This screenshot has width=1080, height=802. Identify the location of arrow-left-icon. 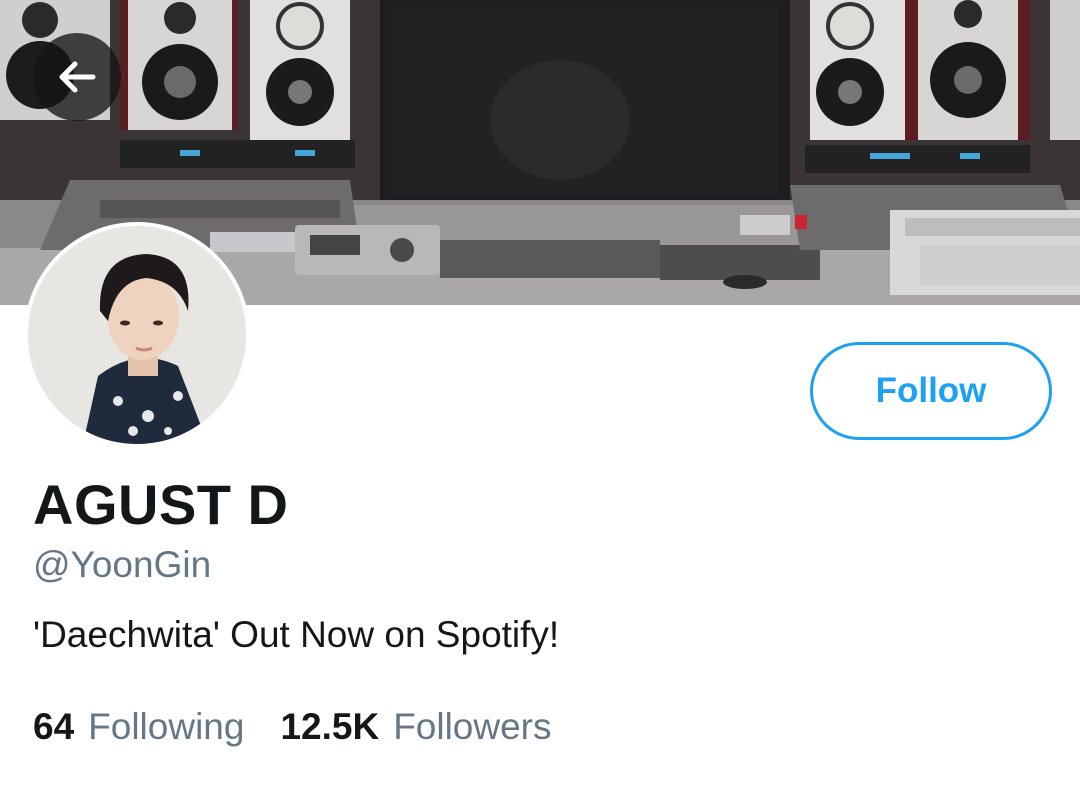
(77, 77).